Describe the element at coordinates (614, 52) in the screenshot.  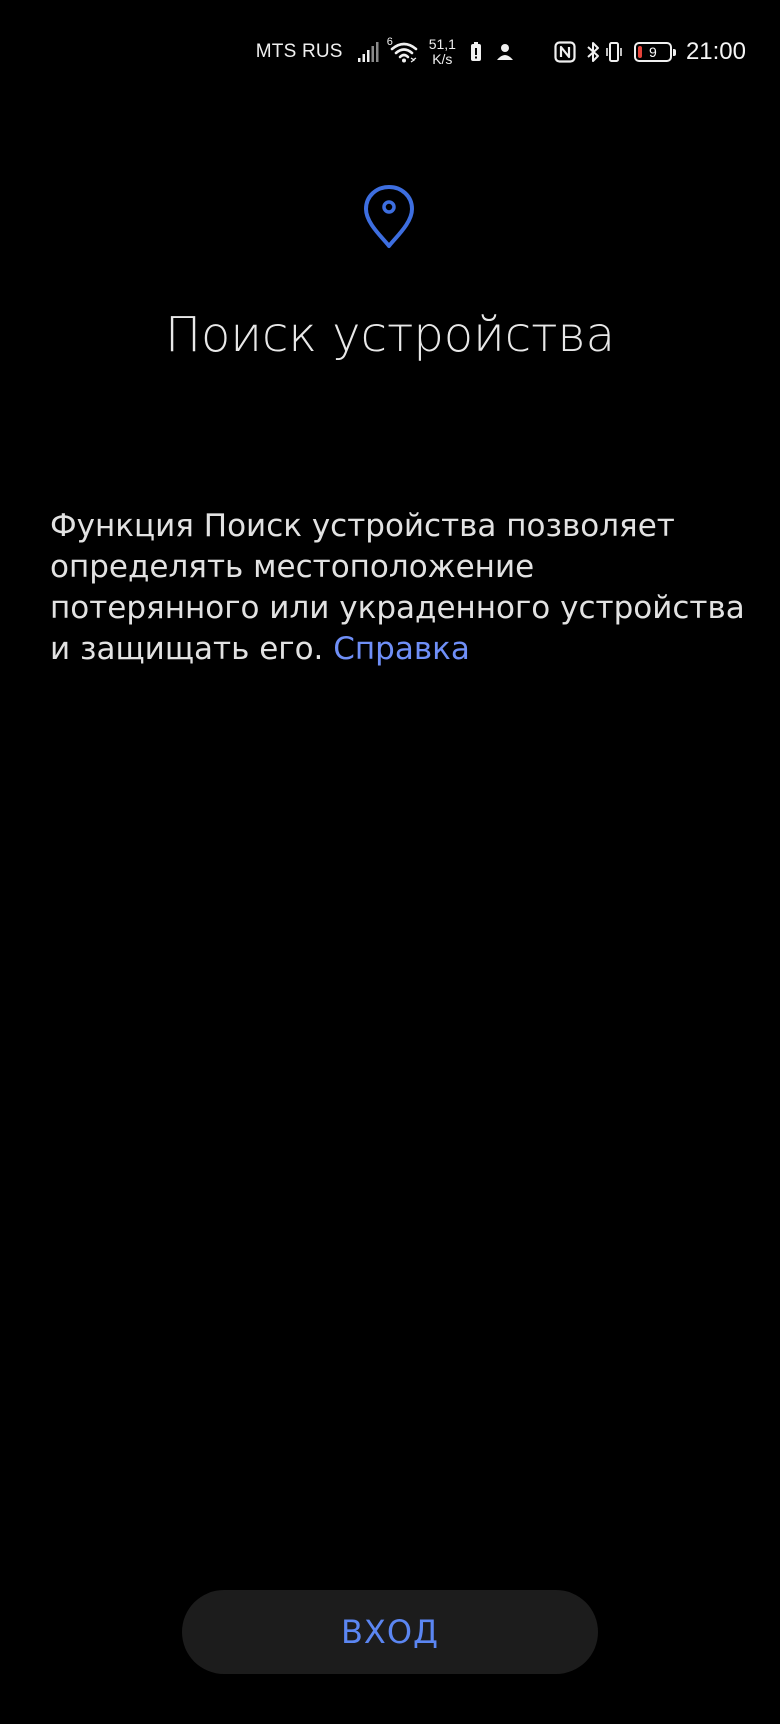
I see `vibrate-icon` at that location.